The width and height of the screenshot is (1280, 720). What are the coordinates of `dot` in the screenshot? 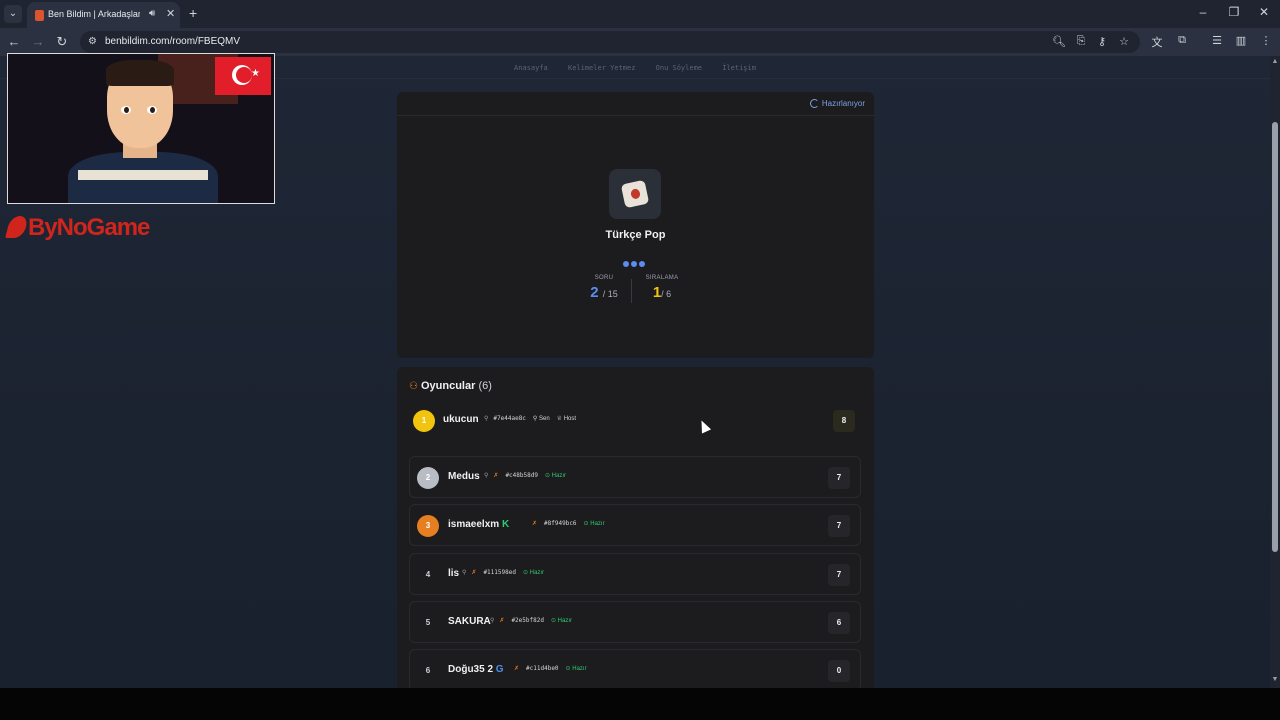 It's located at (634, 264).